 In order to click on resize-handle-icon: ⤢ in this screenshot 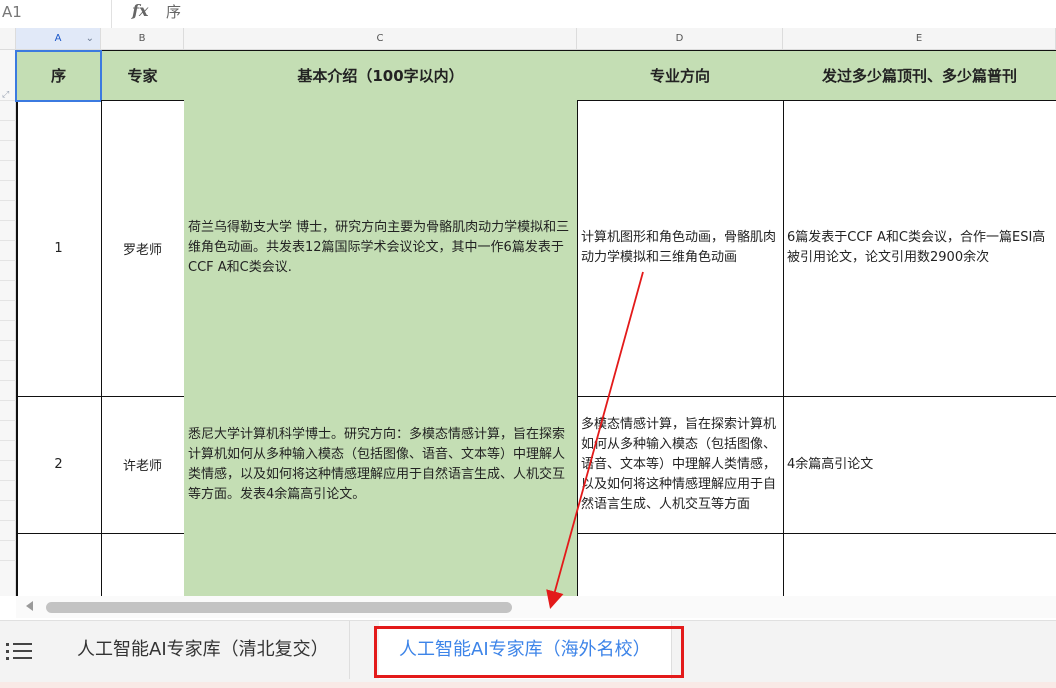, I will do `click(5, 95)`.